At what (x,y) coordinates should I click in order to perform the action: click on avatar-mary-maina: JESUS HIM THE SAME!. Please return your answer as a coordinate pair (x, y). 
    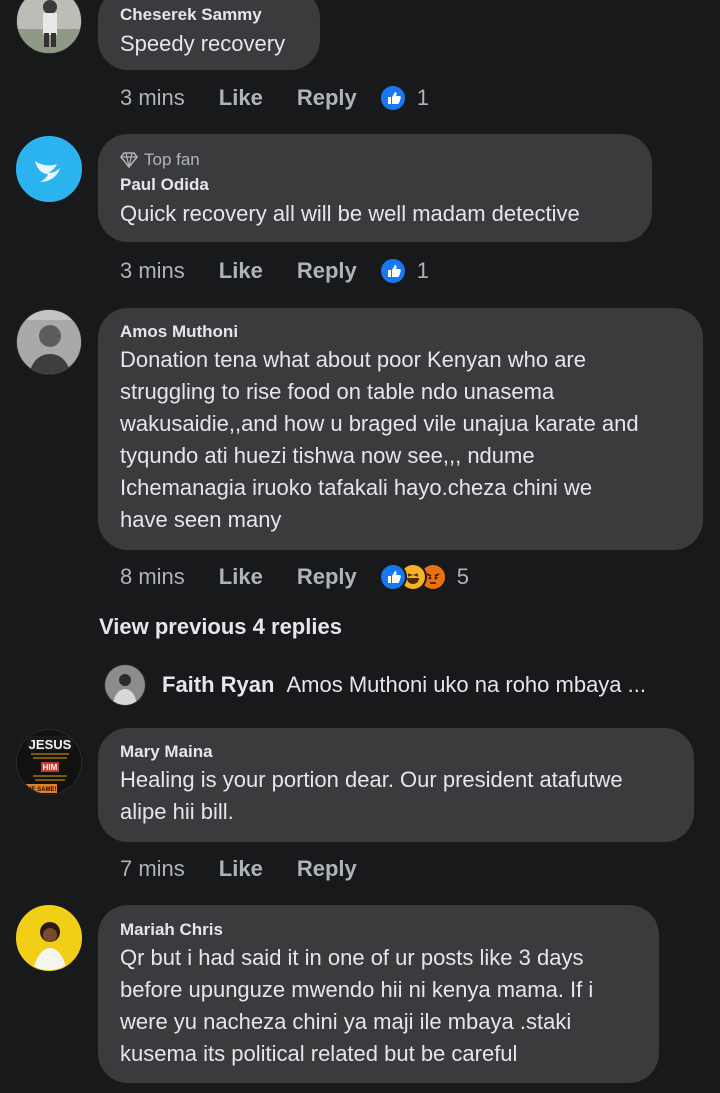
    Looking at the image, I should click on (49, 762).